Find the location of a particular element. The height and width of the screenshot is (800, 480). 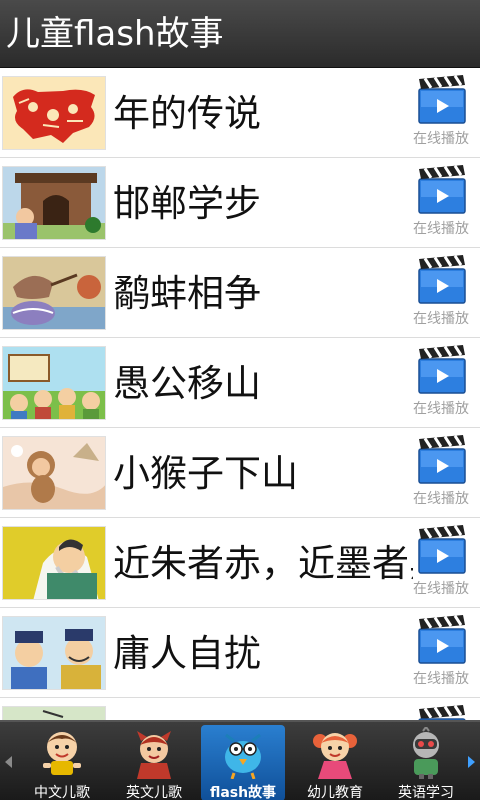

tab-label: 英语学习 is located at coordinates (426, 792).